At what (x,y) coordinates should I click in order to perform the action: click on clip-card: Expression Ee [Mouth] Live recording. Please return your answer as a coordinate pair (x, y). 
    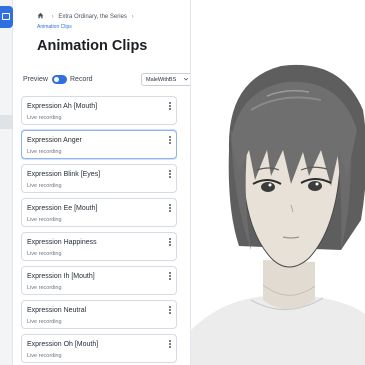
    Looking at the image, I should click on (99, 212).